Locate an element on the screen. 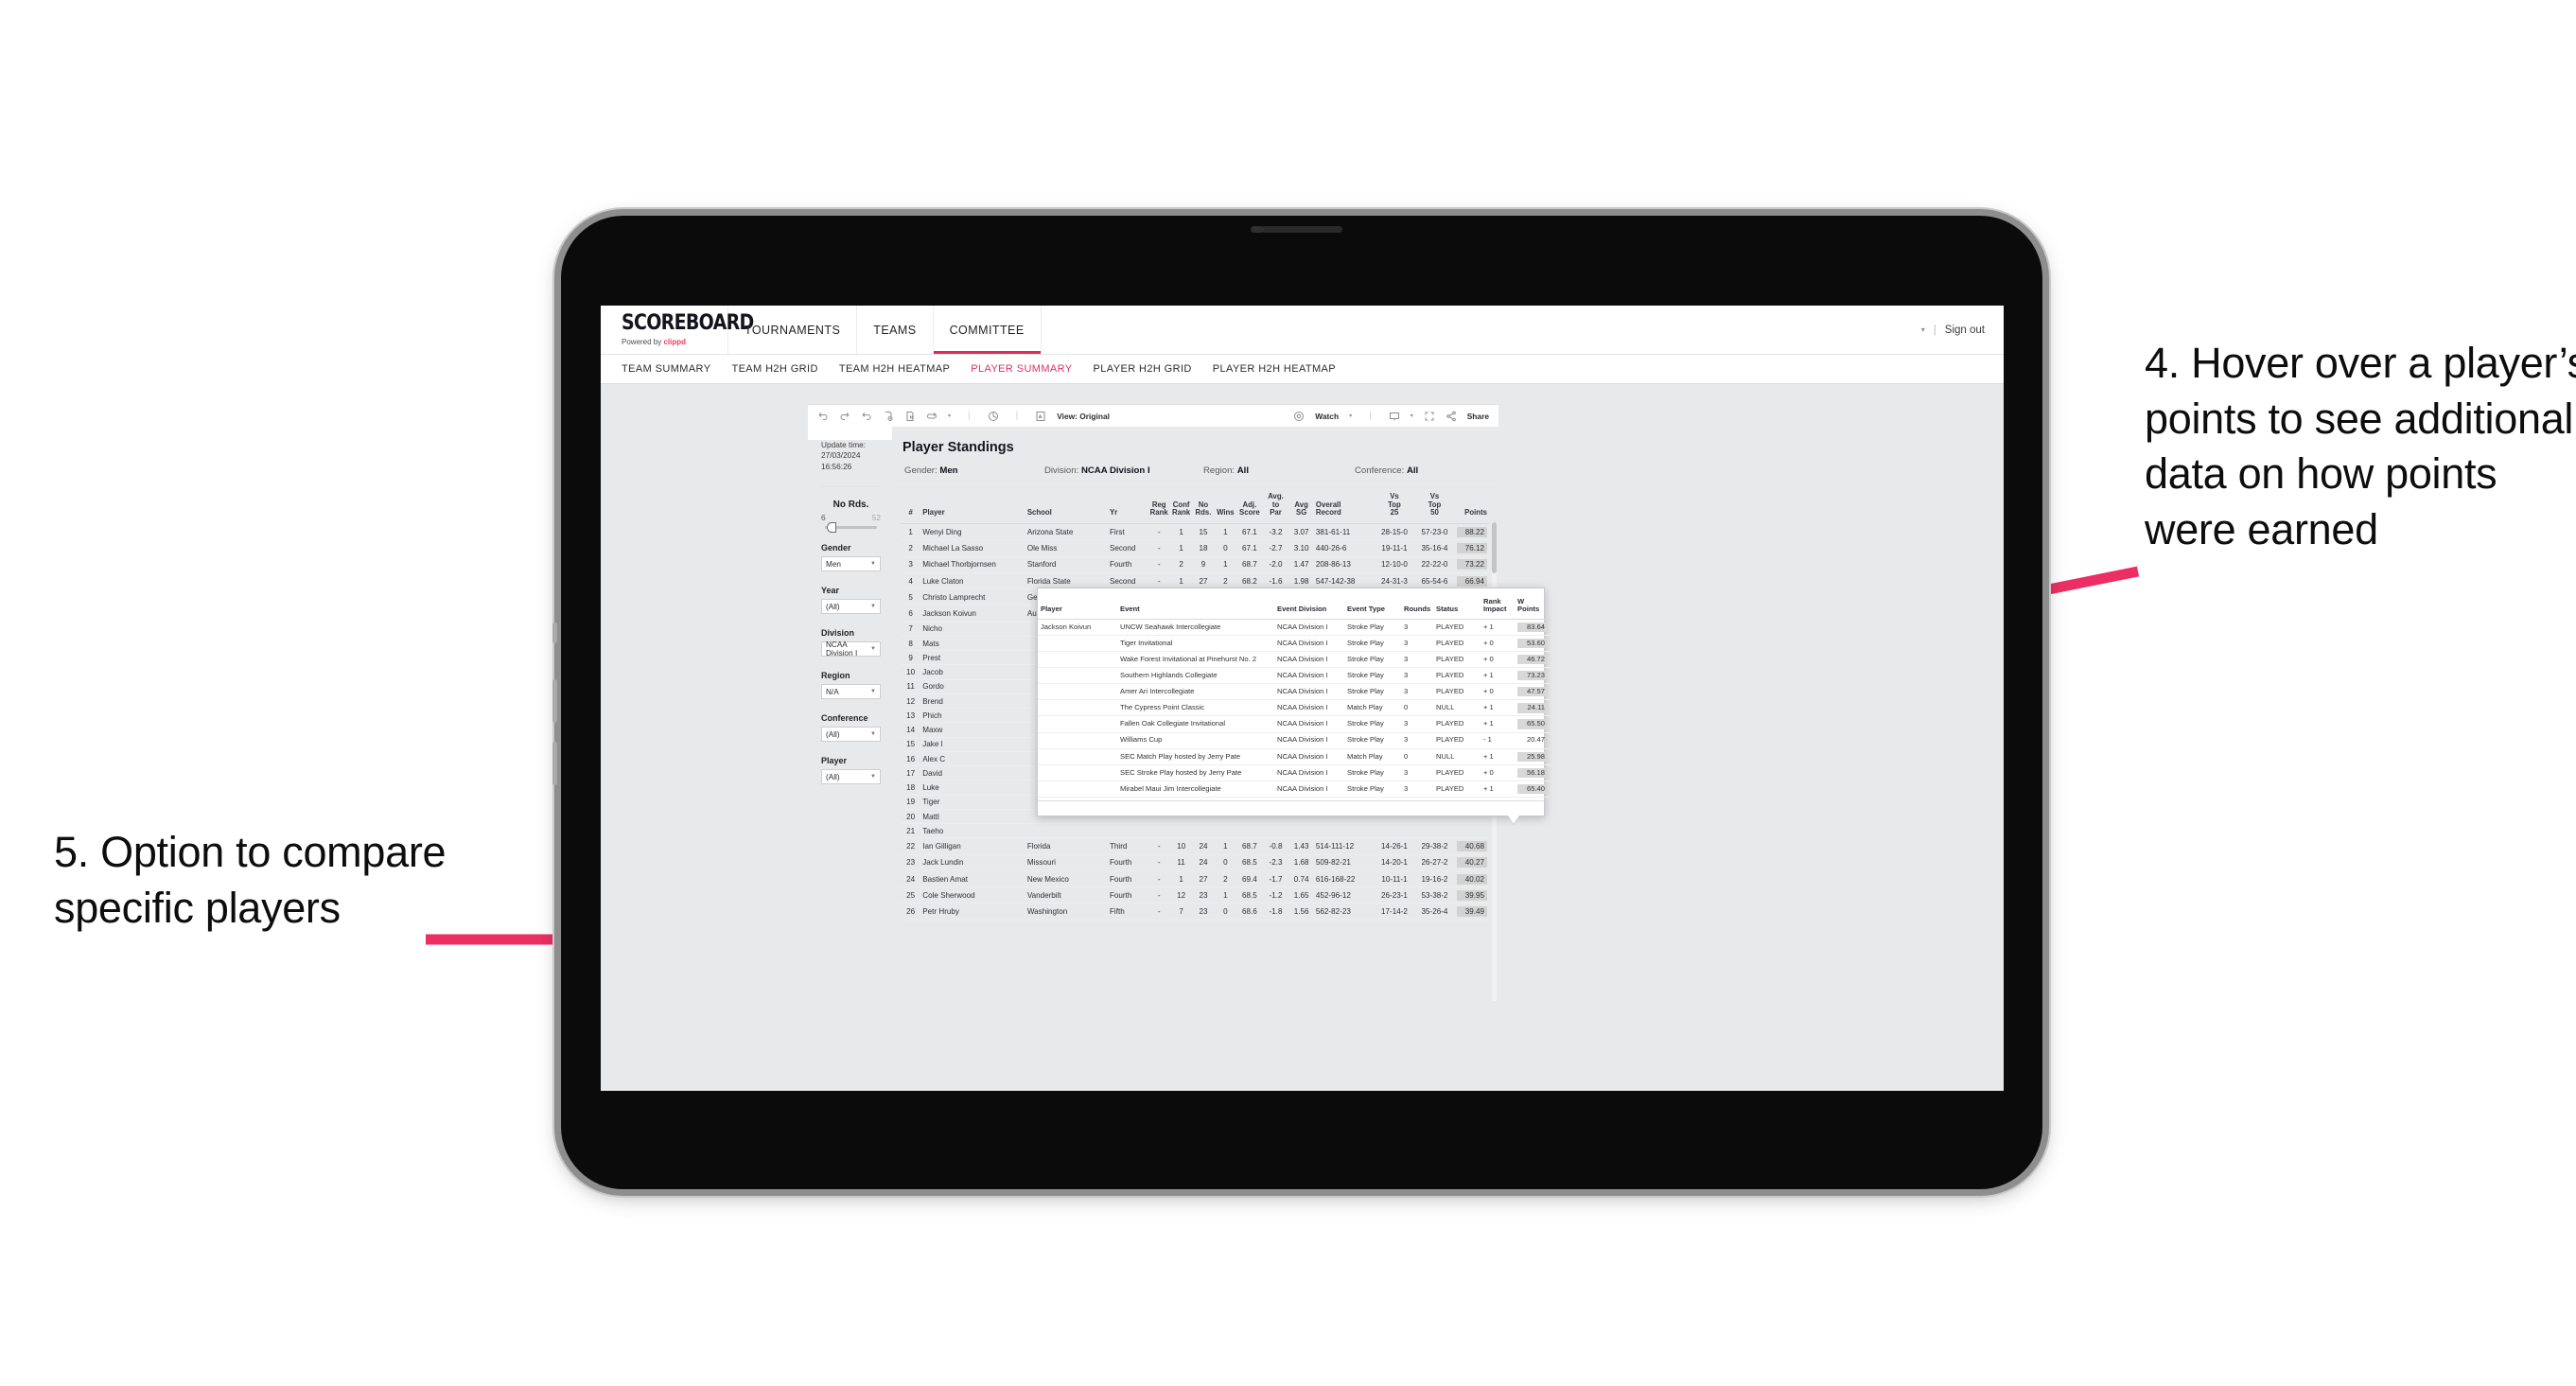 The height and width of the screenshot is (1386, 2576). column-header-school: School is located at coordinates (1067, 506).